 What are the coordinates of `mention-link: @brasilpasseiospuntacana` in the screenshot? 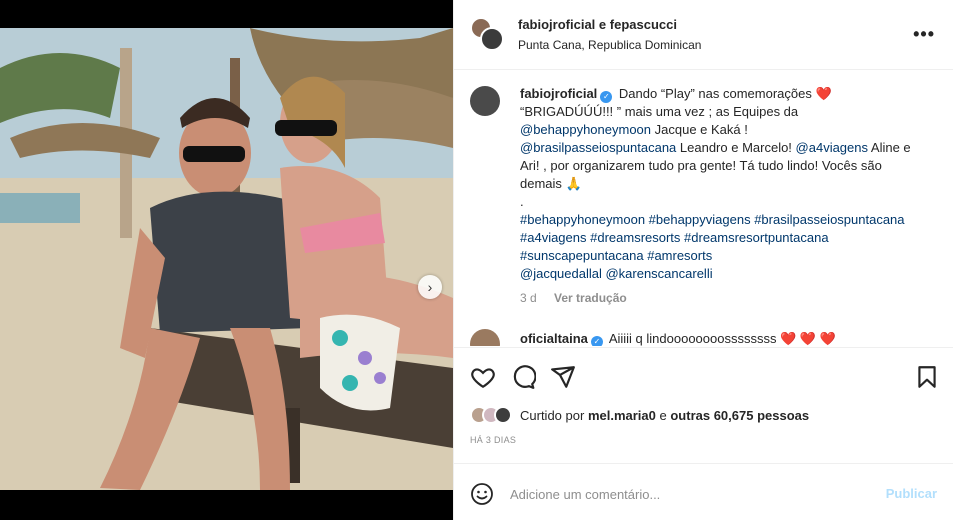 It's located at (598, 147).